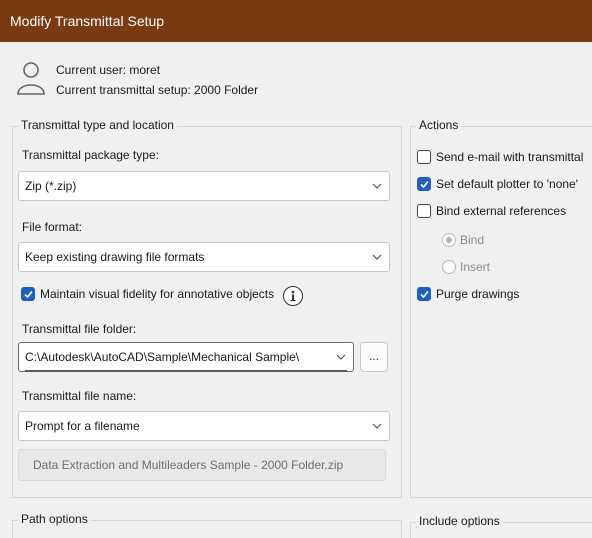  Describe the element at coordinates (31, 78) in the screenshot. I see `user-icon` at that location.